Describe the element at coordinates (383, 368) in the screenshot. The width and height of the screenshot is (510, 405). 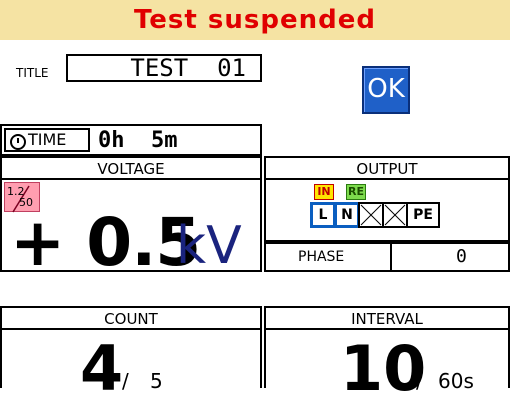
I see `interval-current: 10` at that location.